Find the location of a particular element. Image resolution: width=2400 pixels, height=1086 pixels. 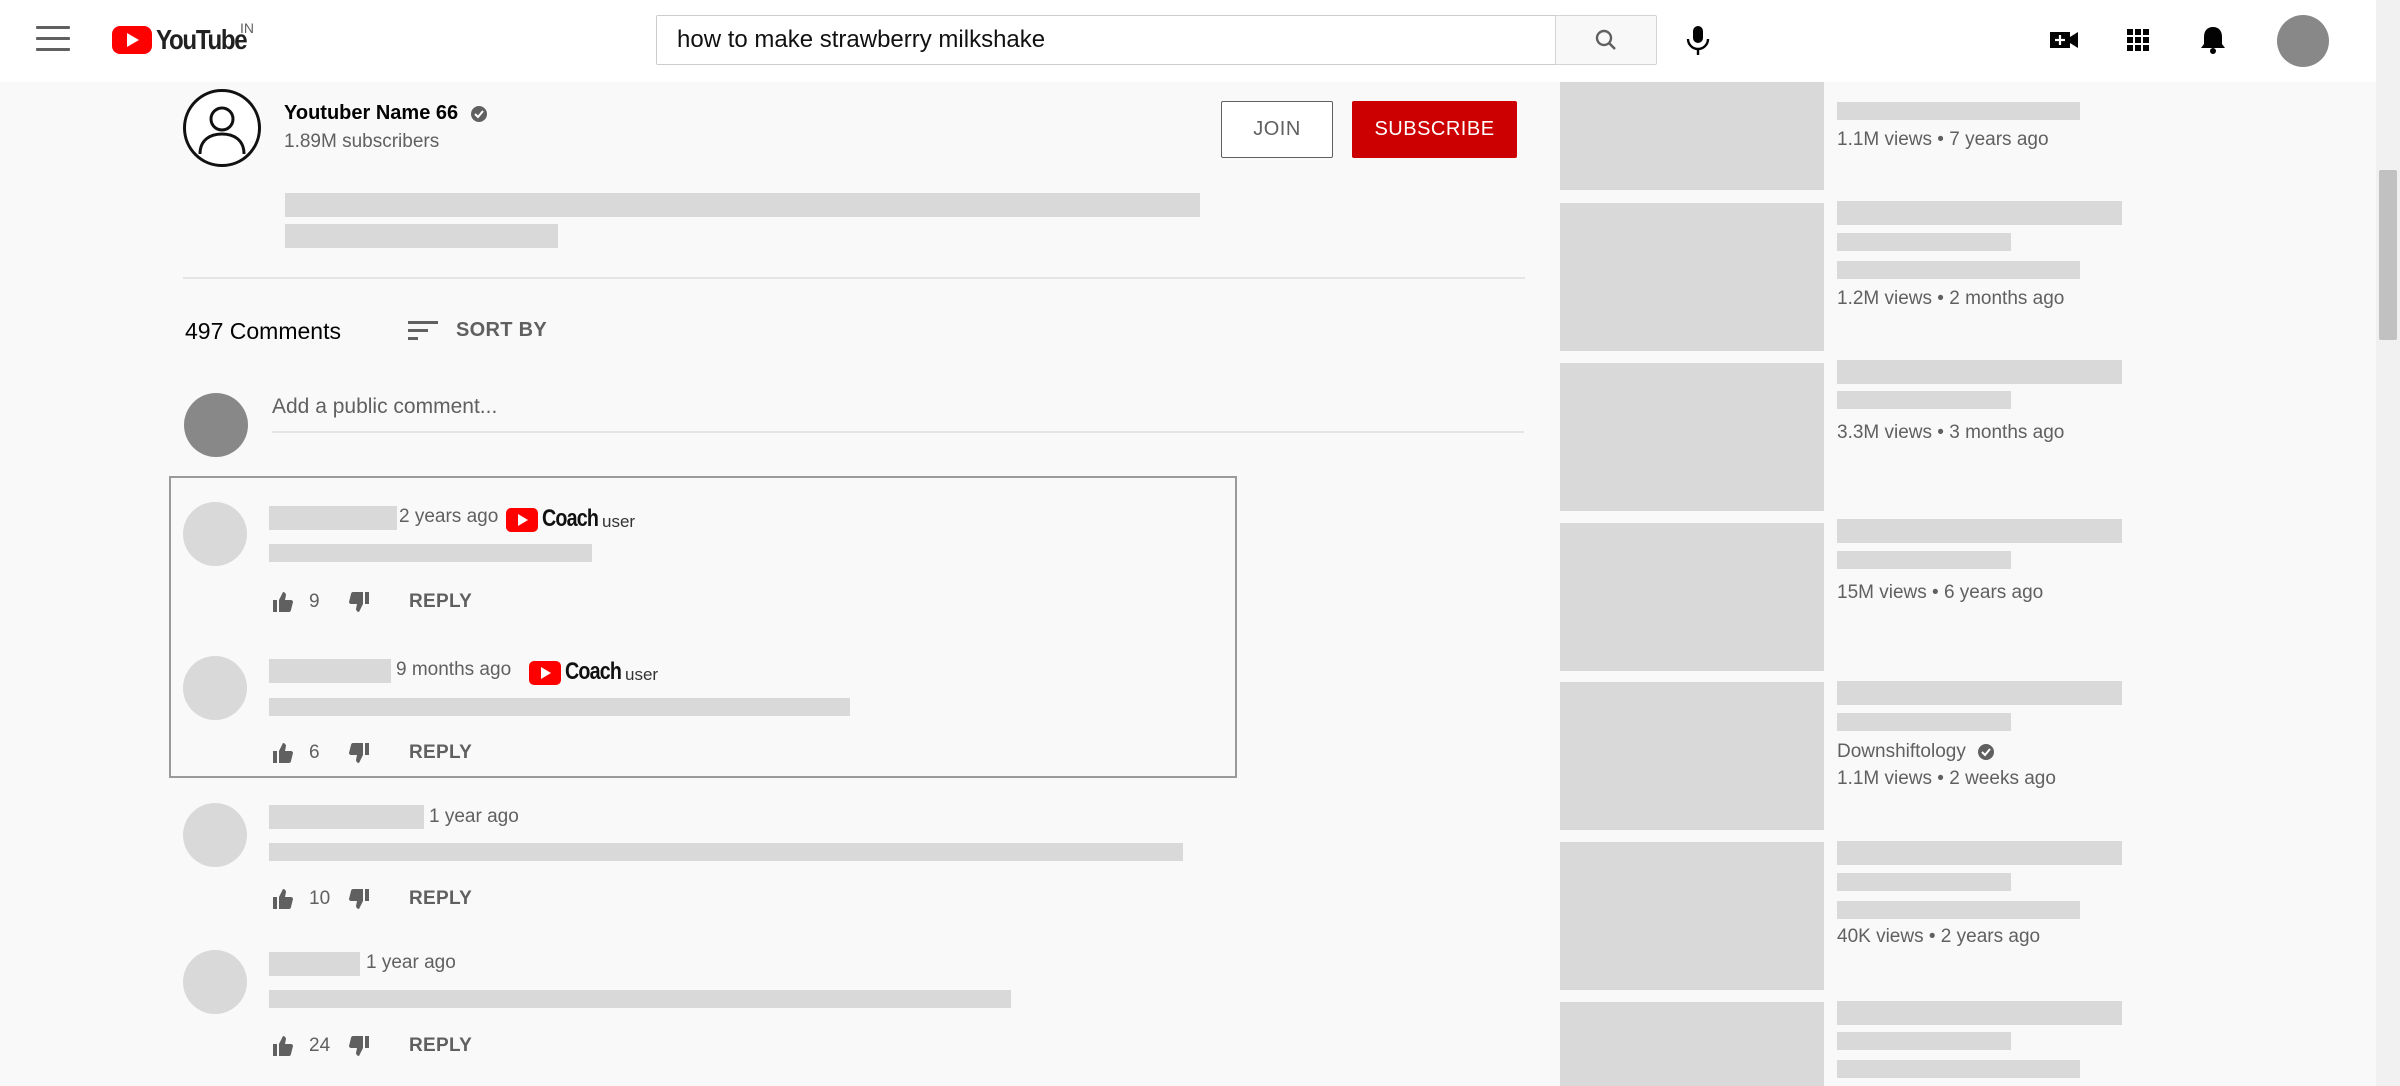

search-button is located at coordinates (1606, 40).